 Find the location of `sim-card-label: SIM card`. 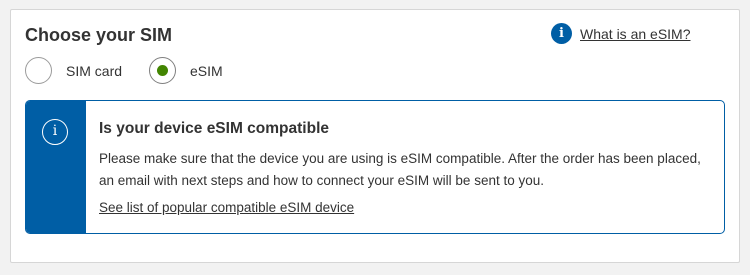

sim-card-label: SIM card is located at coordinates (94, 71).